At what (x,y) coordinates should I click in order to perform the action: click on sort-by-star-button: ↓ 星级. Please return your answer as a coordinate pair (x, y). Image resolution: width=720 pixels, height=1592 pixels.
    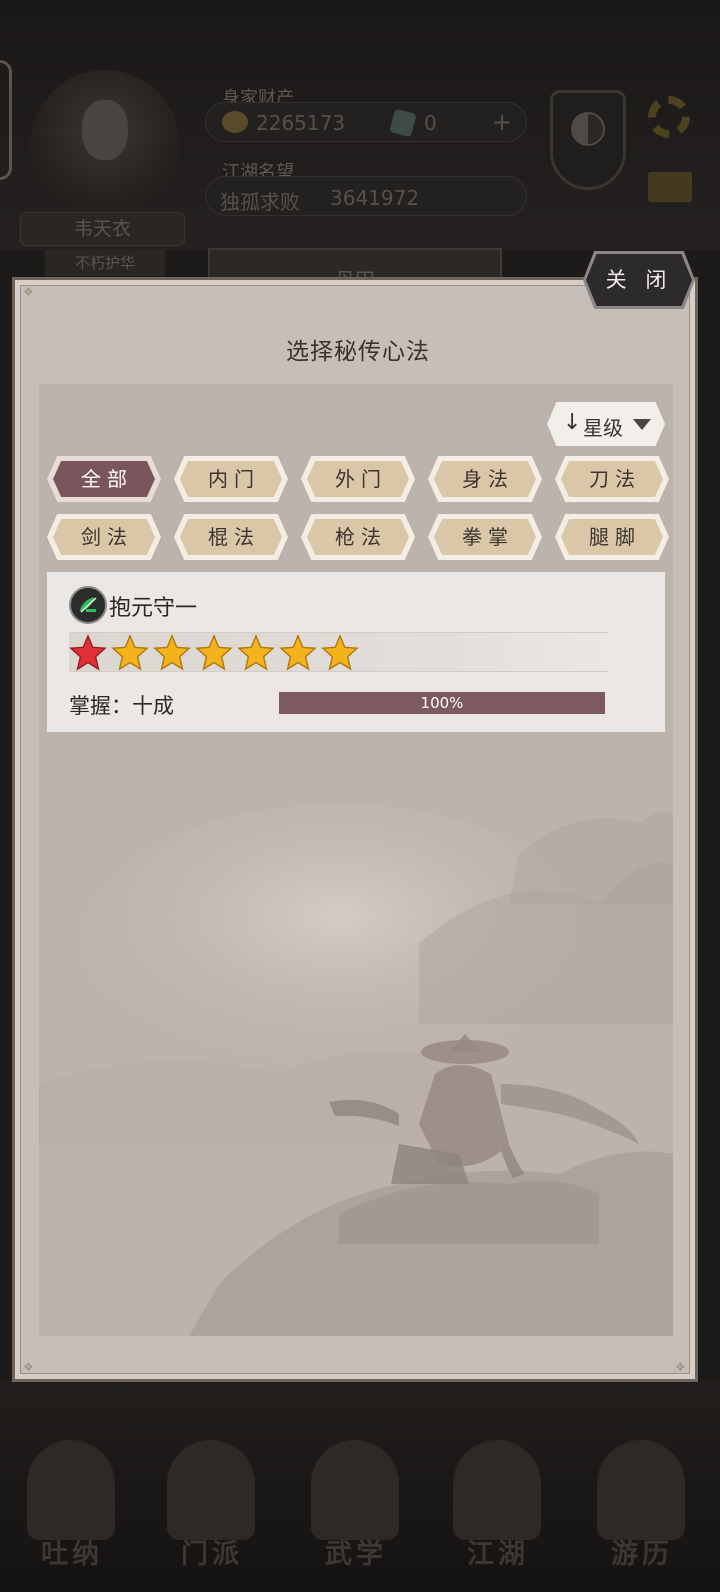
    Looking at the image, I should click on (606, 424).